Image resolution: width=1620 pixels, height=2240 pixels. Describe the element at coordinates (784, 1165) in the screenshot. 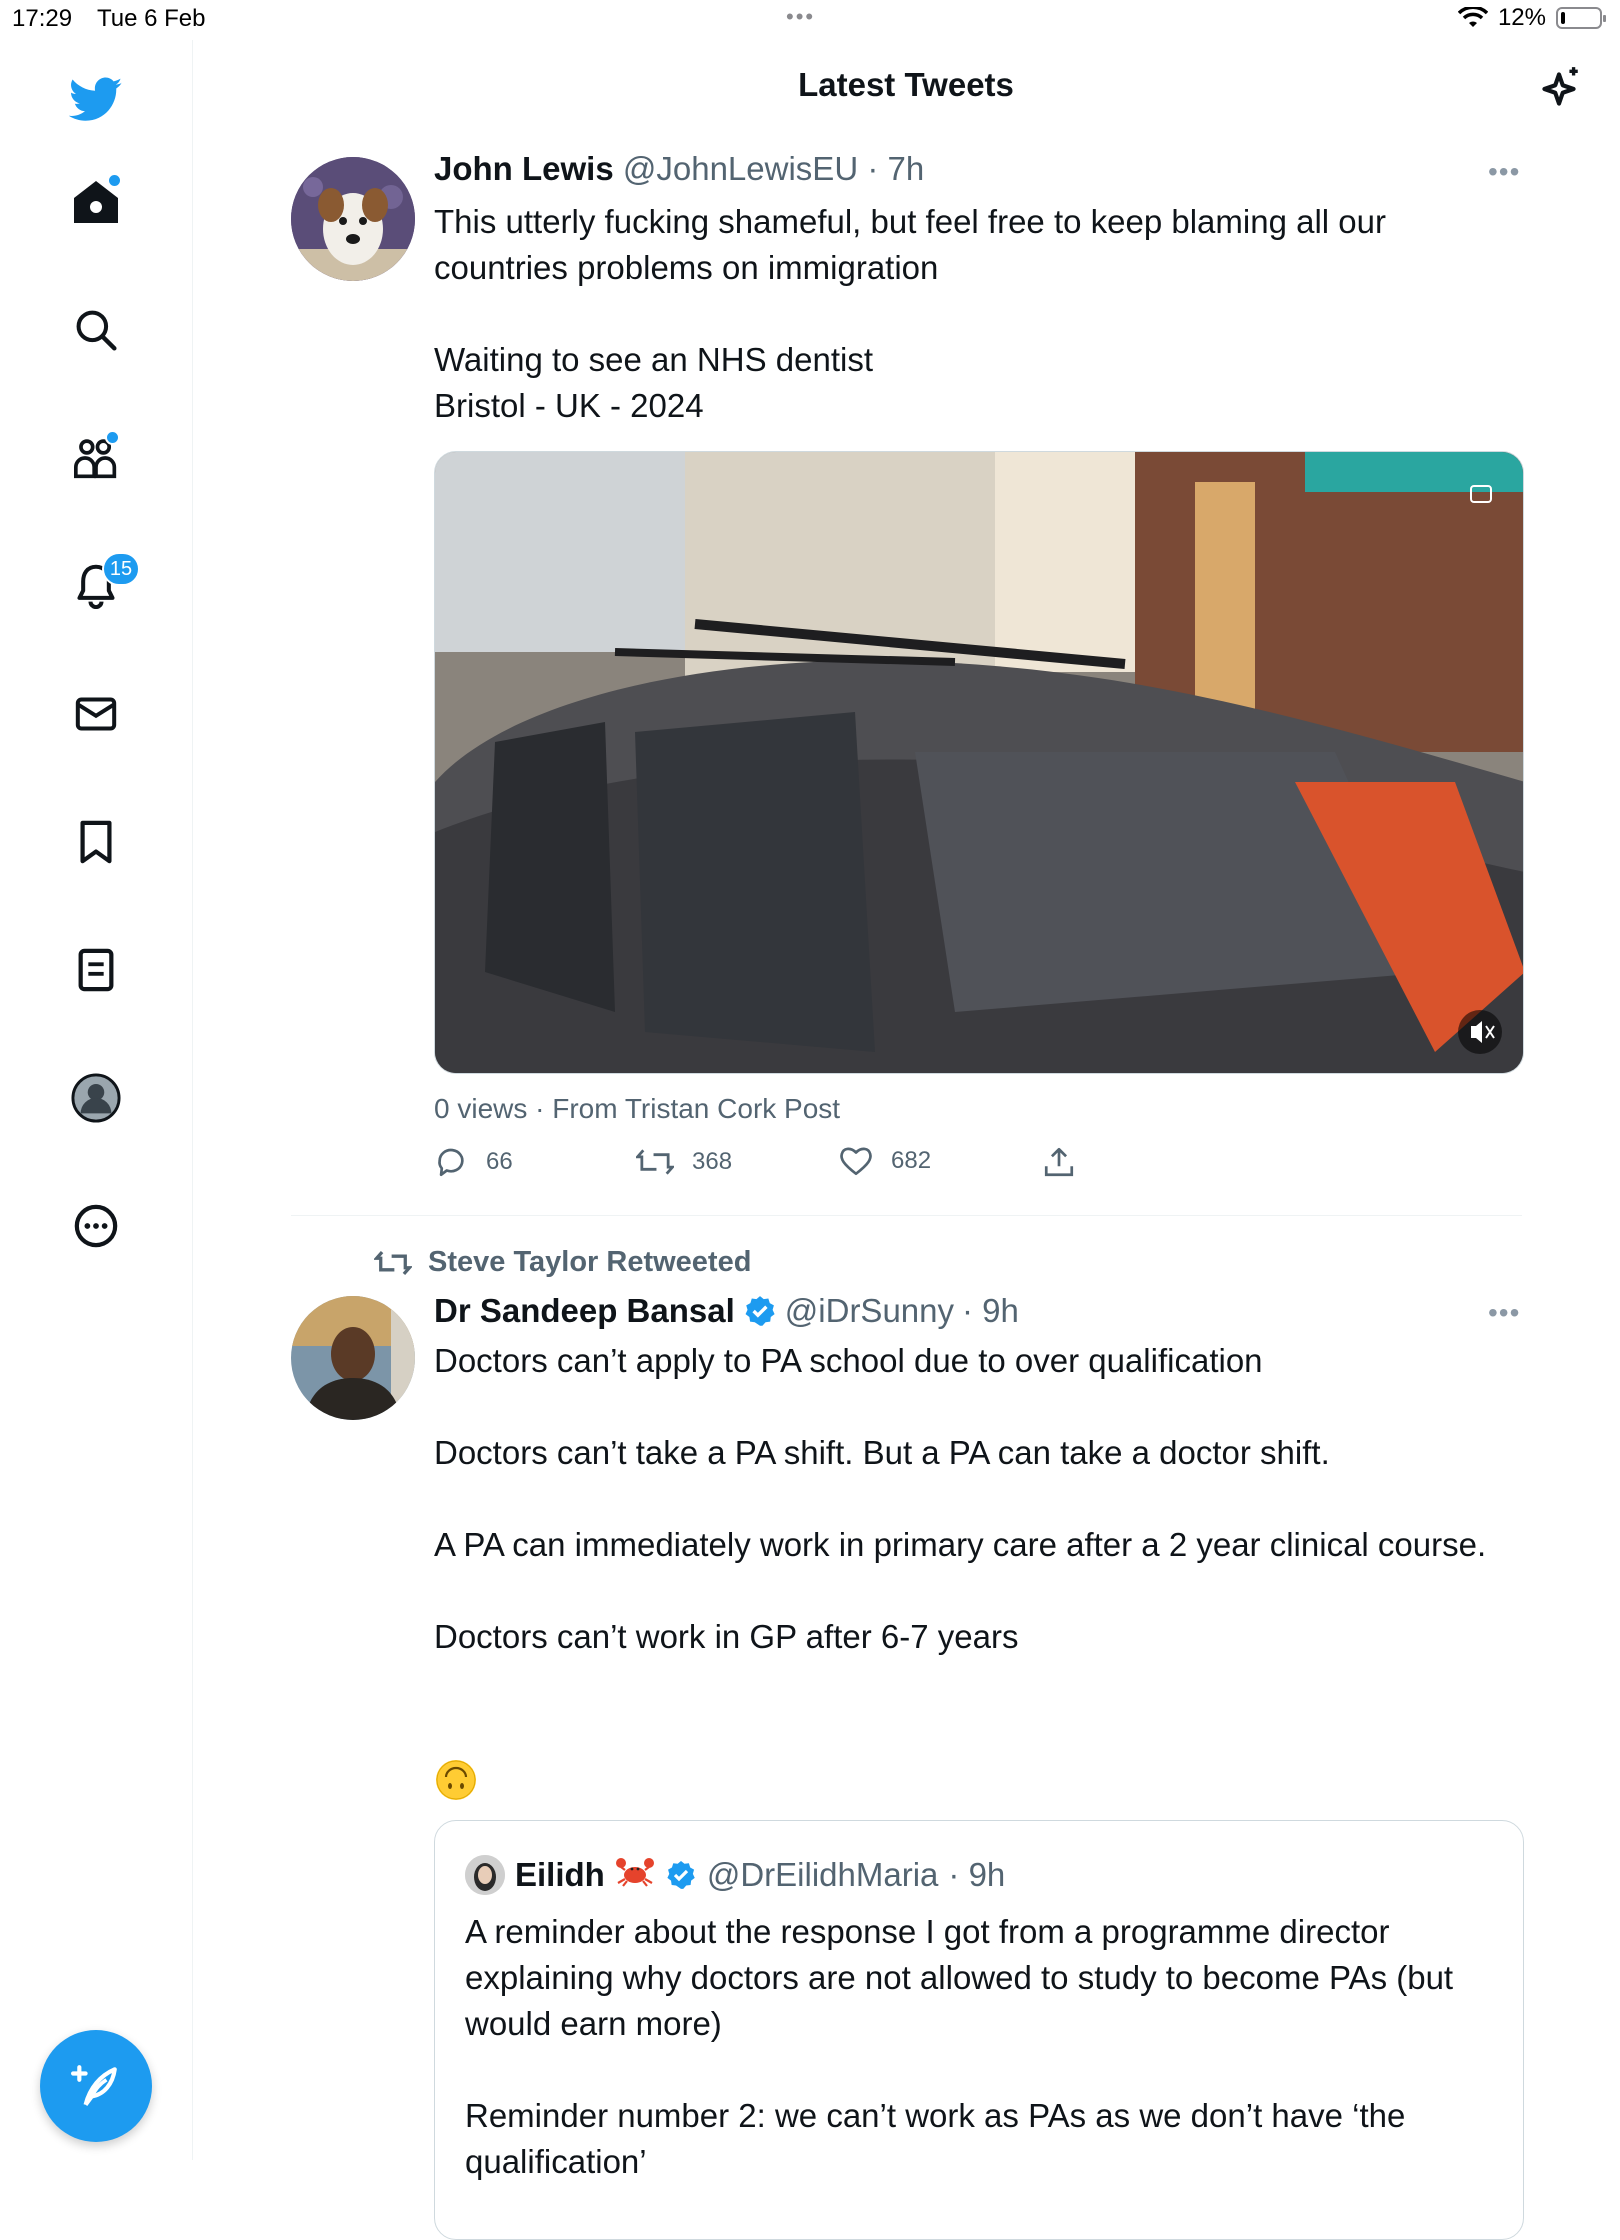

I see `tweet-actions: 66 368 682` at that location.